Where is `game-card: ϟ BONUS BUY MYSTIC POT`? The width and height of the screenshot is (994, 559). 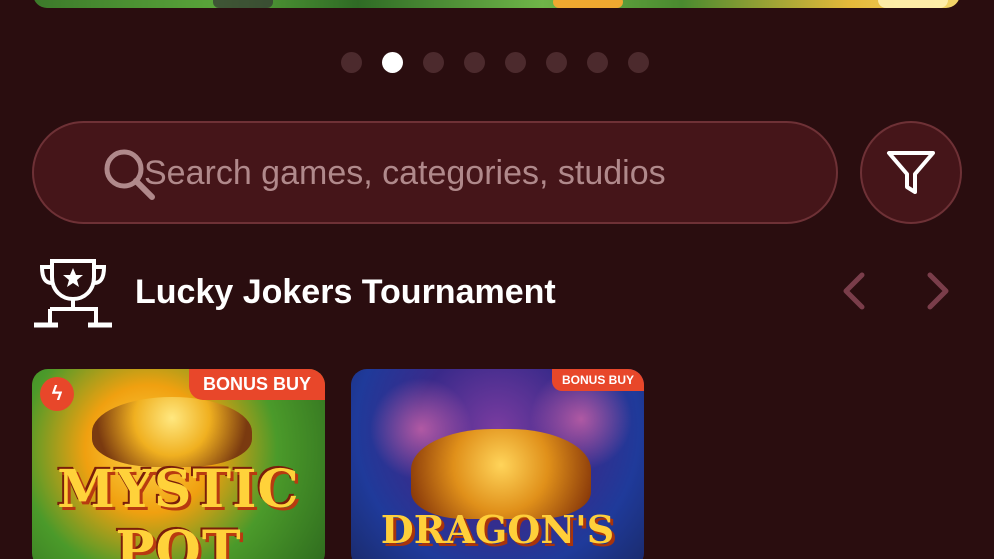 game-card: ϟ BONUS BUY MYSTIC POT is located at coordinates (178, 464).